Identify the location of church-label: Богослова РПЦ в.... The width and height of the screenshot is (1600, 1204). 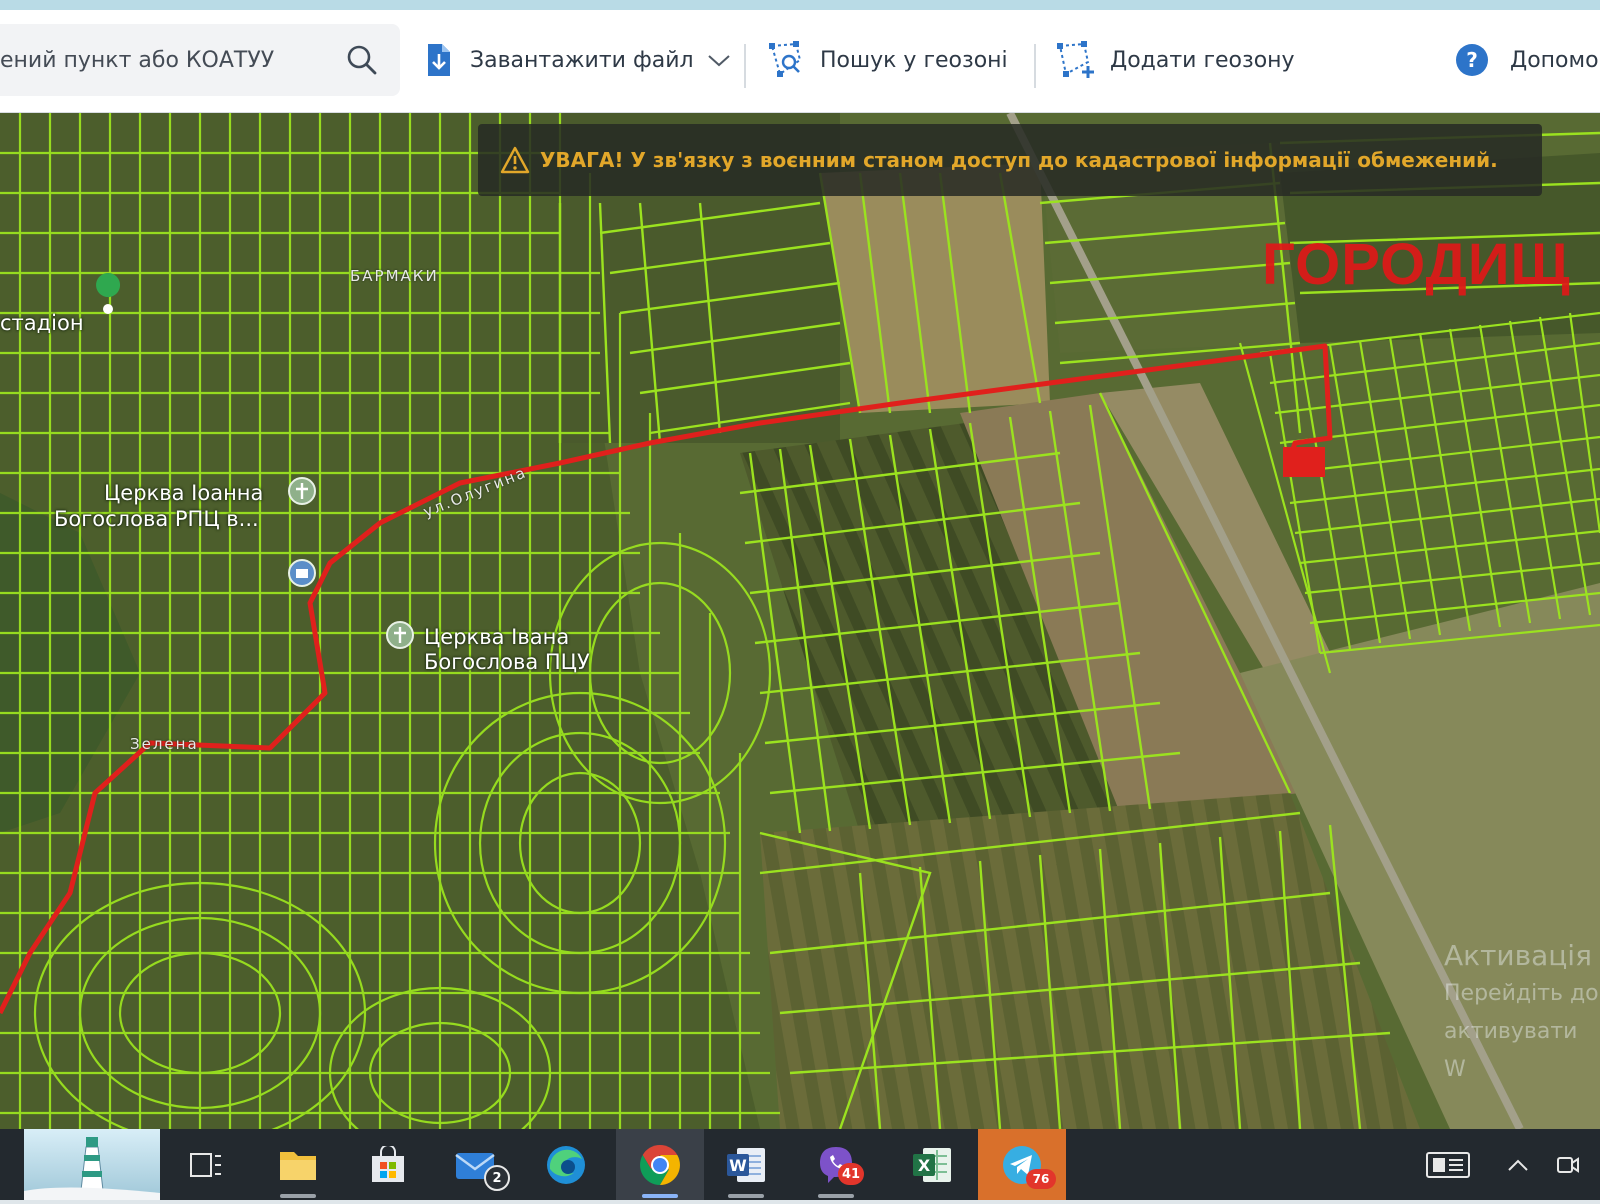
(156, 519).